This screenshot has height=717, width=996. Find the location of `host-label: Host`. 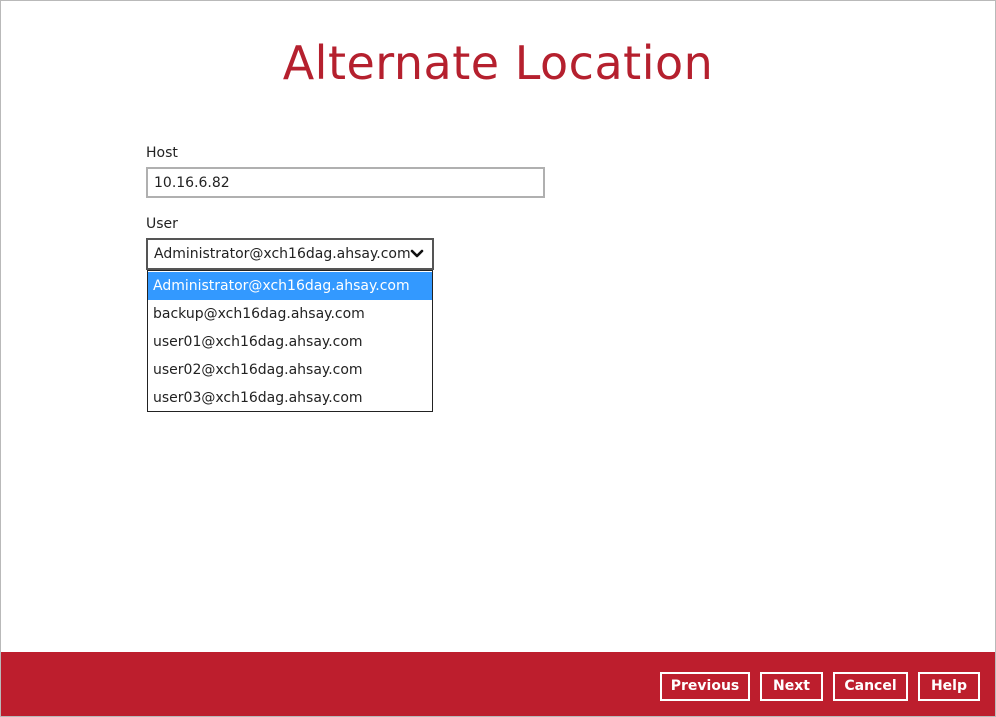

host-label: Host is located at coordinates (162, 153).